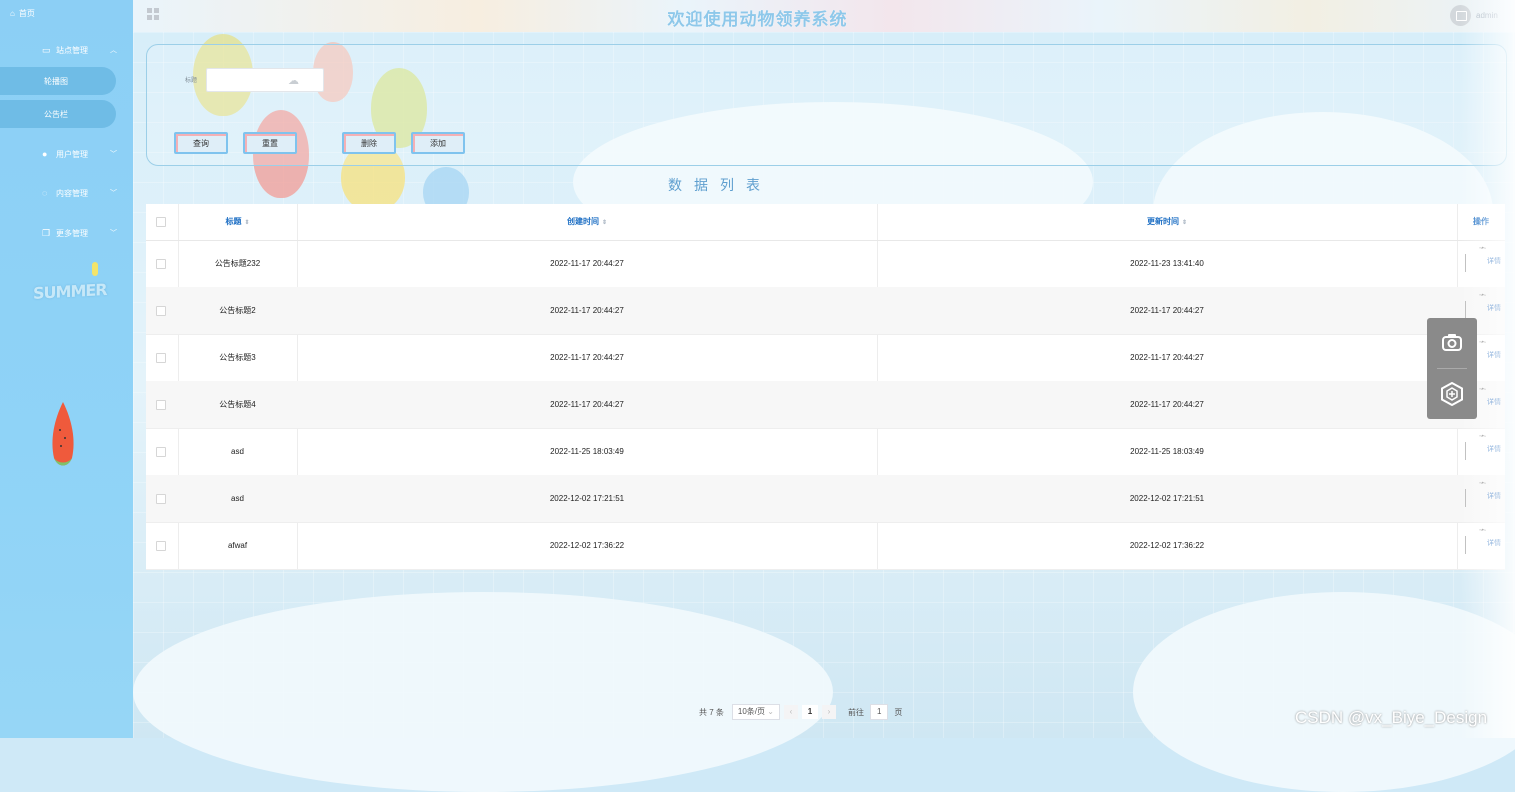  I want to click on goto-label: 前往, so click(855, 712).